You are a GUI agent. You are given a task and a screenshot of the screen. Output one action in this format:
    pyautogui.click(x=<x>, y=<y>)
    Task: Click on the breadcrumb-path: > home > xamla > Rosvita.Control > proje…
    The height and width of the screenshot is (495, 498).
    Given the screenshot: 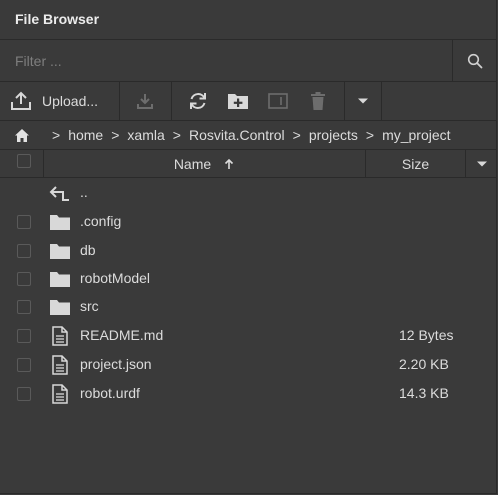 What is the action you would take?
    pyautogui.click(x=255, y=135)
    